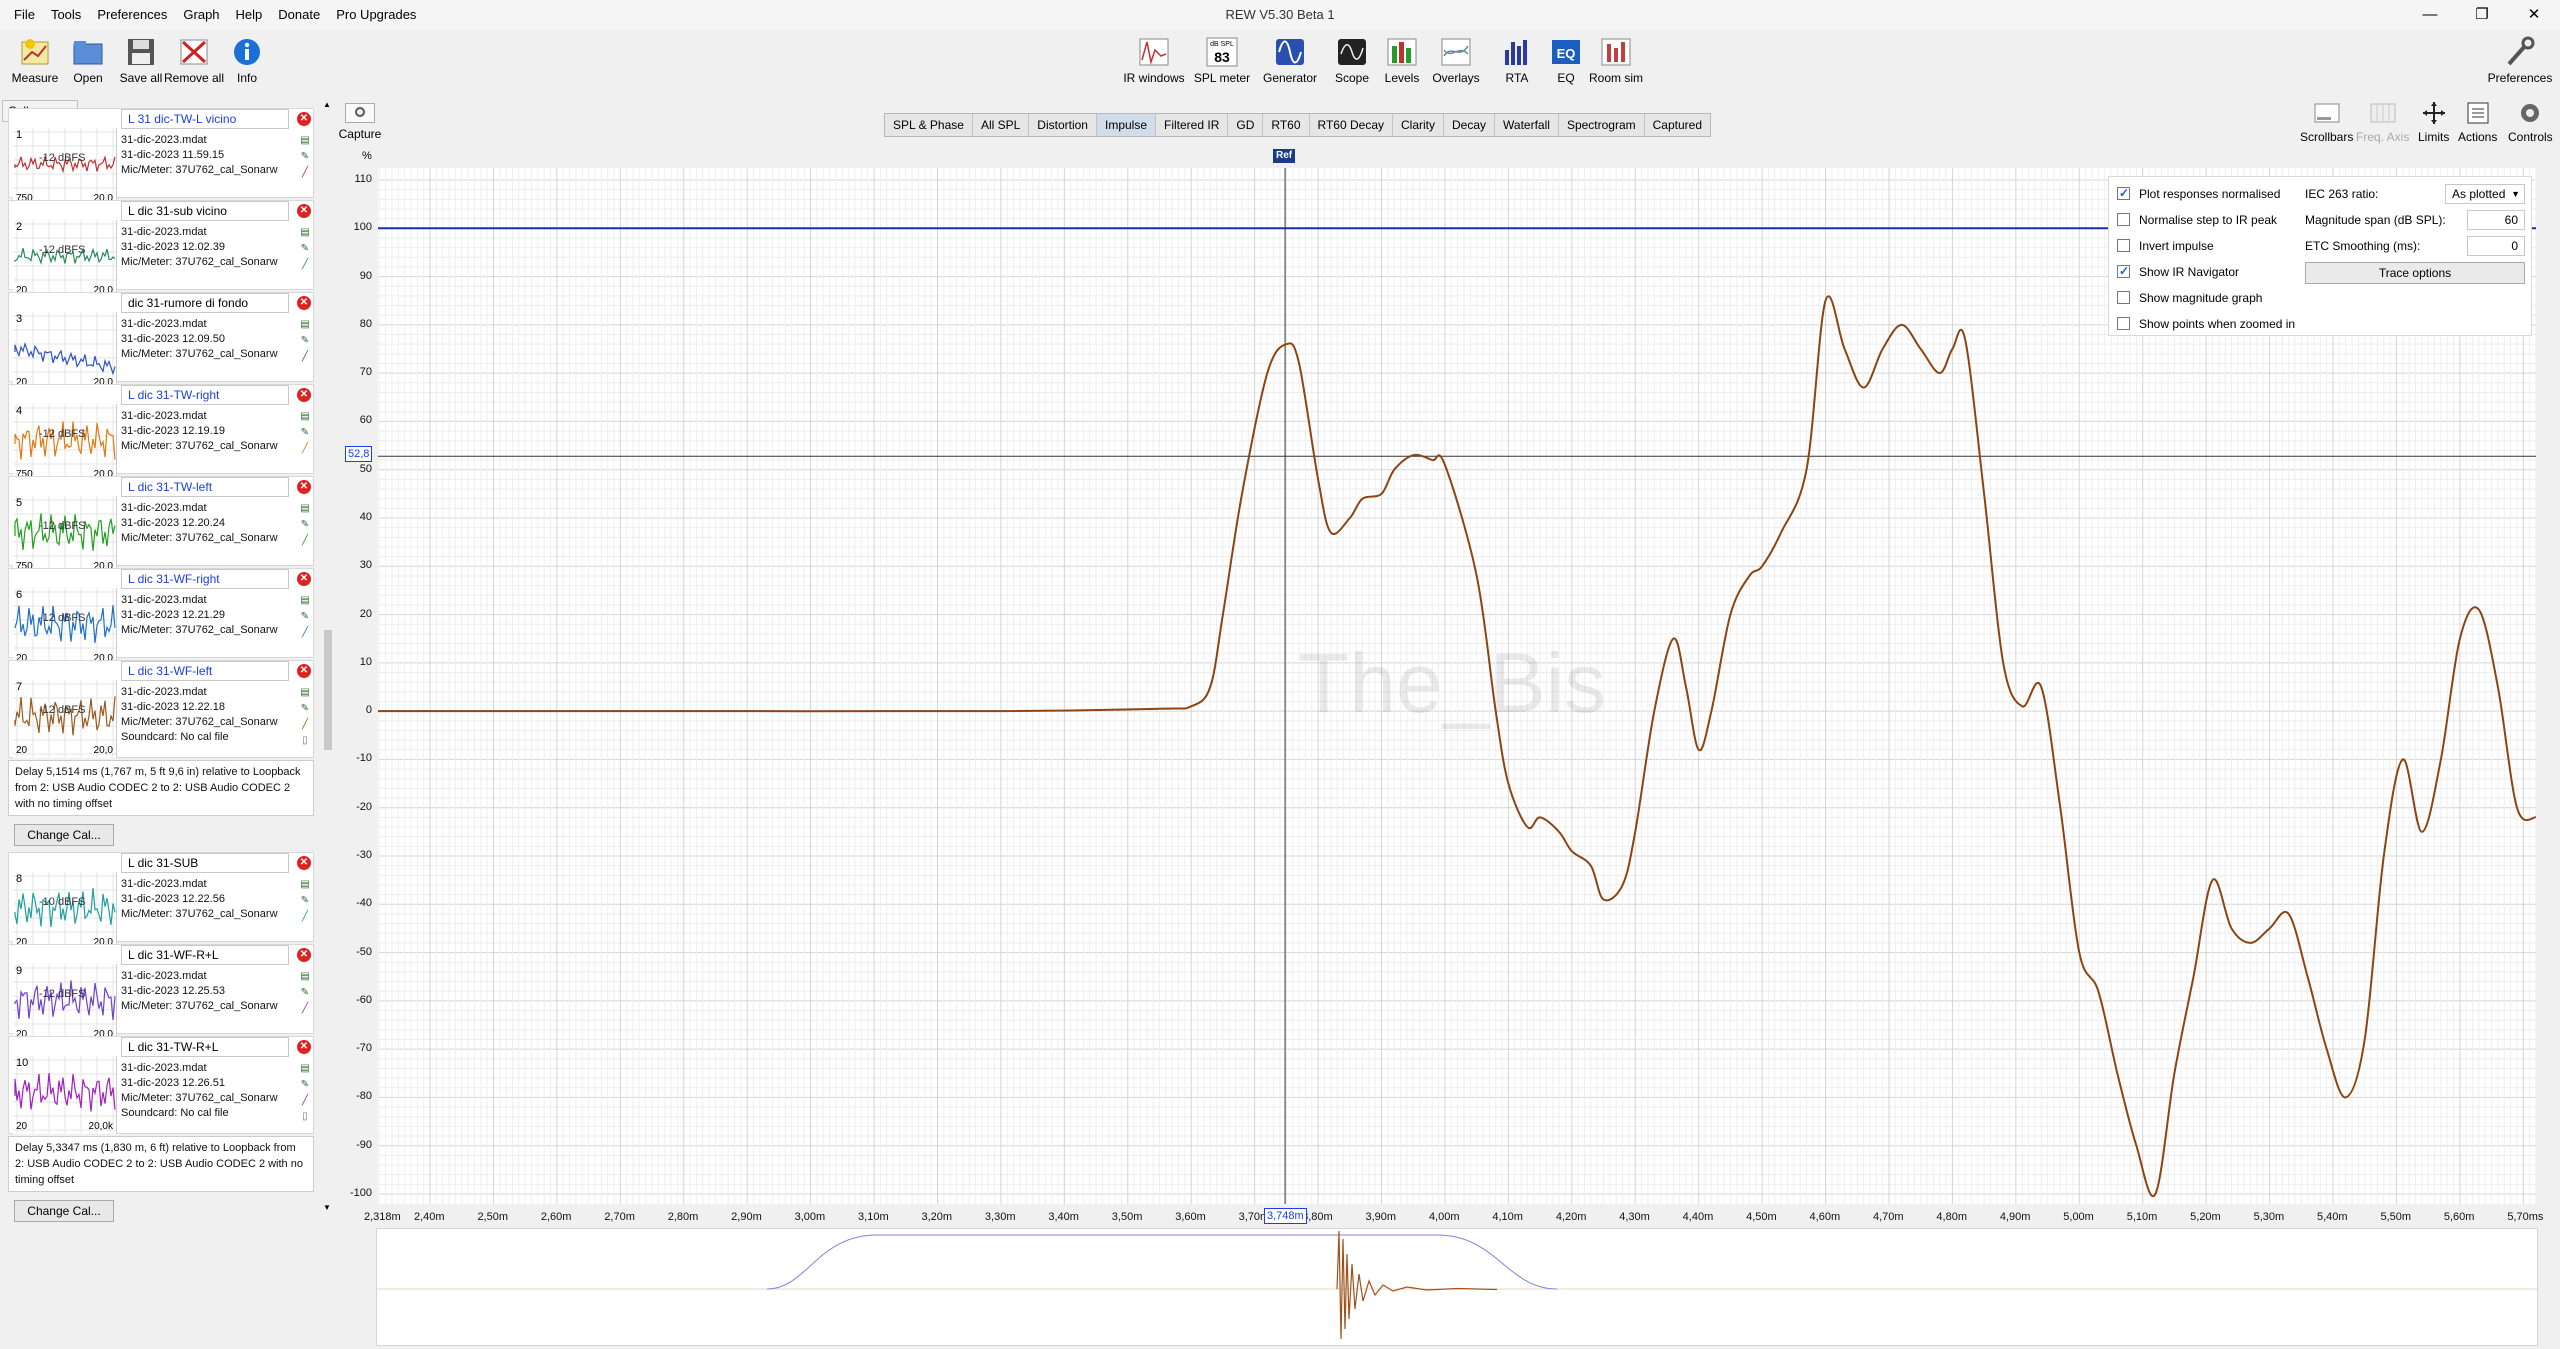 This screenshot has width=2560, height=1349. Describe the element at coordinates (132, 15) in the screenshot. I see `menu-preferences: Preferences` at that location.